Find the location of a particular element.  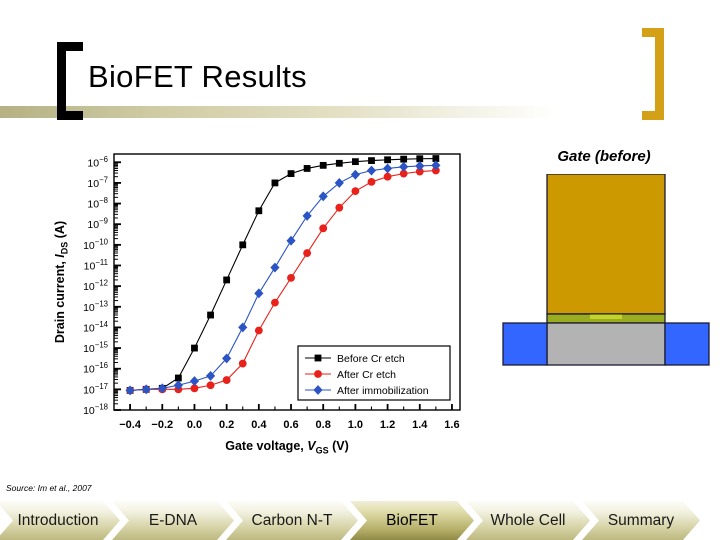

right-bracket-decoration is located at coordinates (653, 74).